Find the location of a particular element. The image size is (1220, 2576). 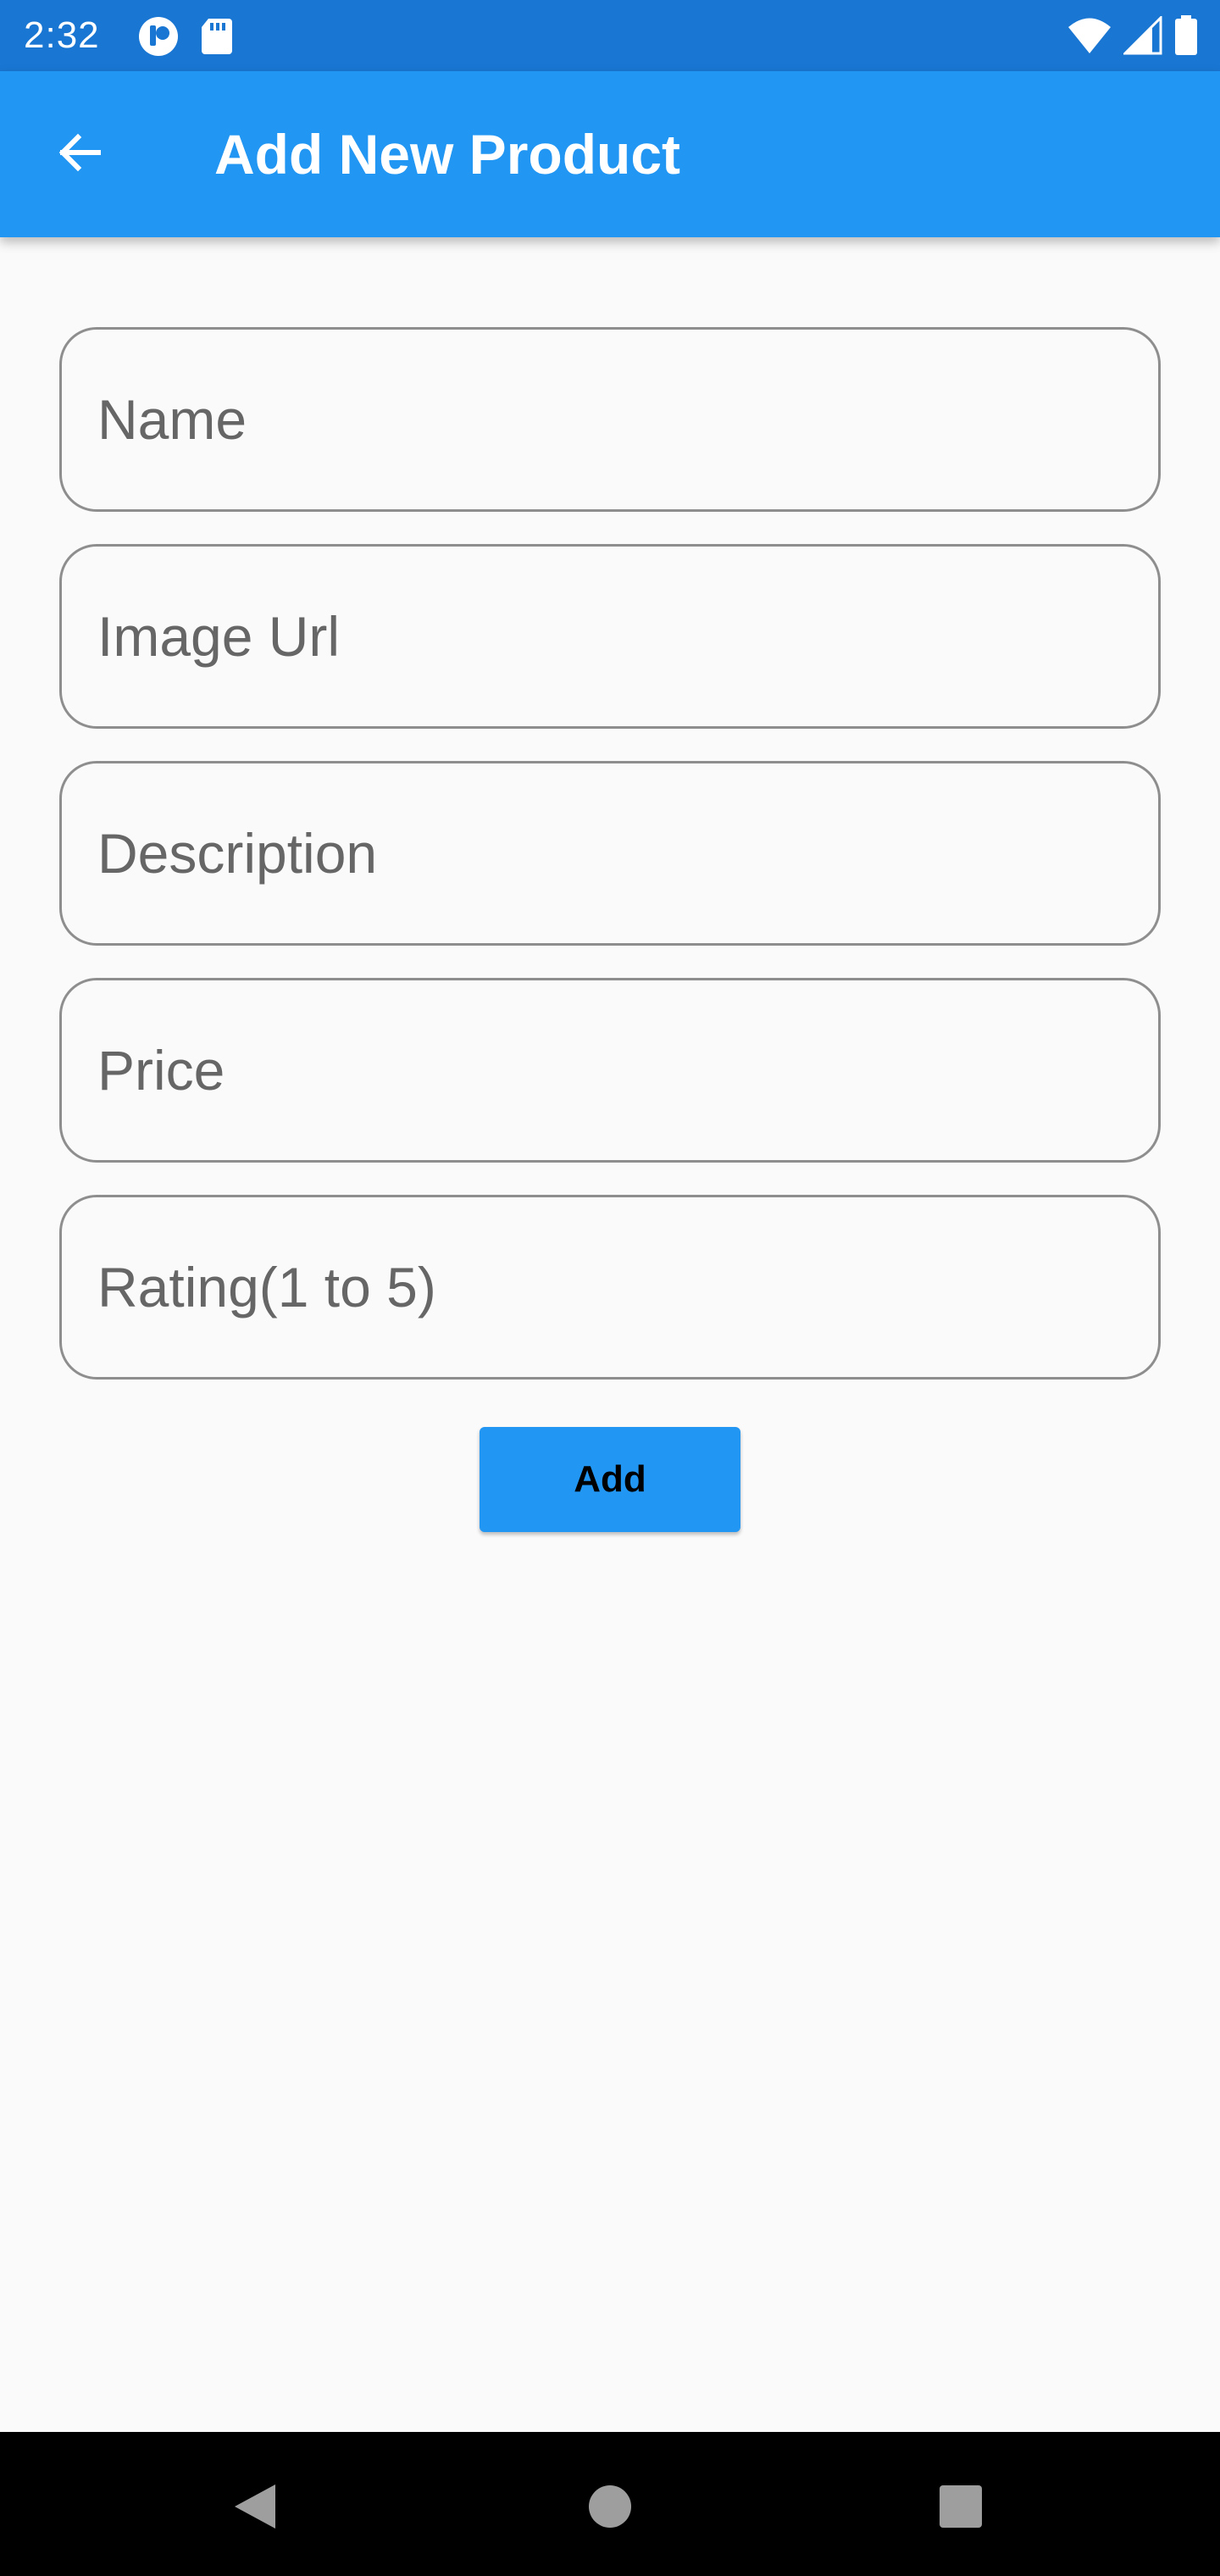

sd-card-icon is located at coordinates (217, 38).